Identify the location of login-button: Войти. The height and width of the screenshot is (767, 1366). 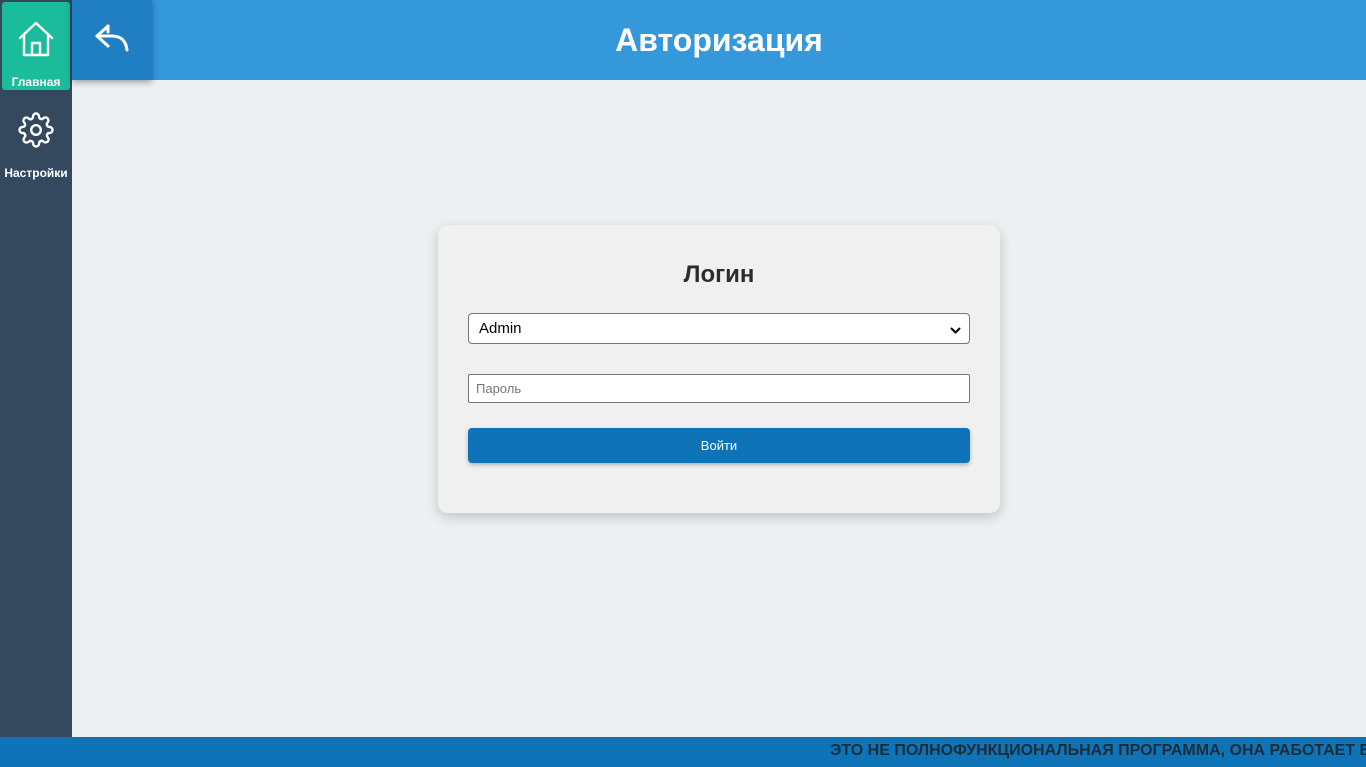
(719, 445).